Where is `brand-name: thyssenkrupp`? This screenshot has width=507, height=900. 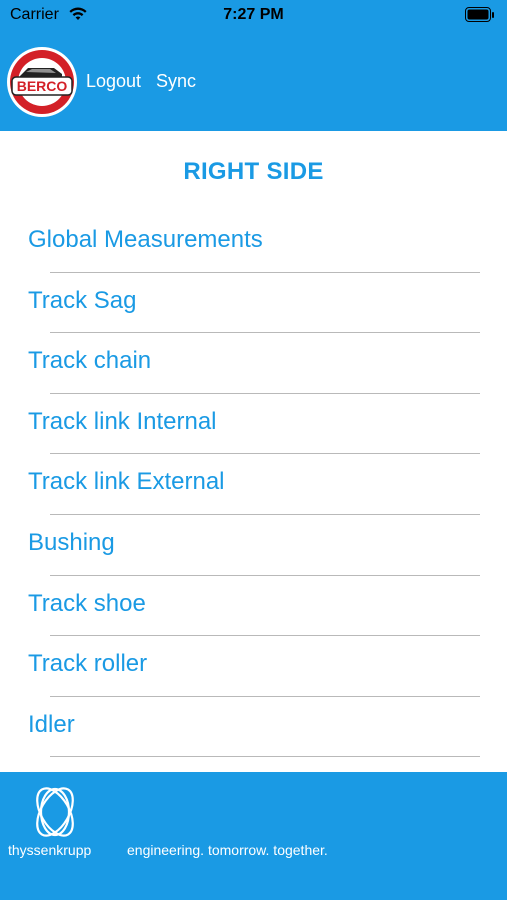
brand-name: thyssenkrupp is located at coordinates (50, 850).